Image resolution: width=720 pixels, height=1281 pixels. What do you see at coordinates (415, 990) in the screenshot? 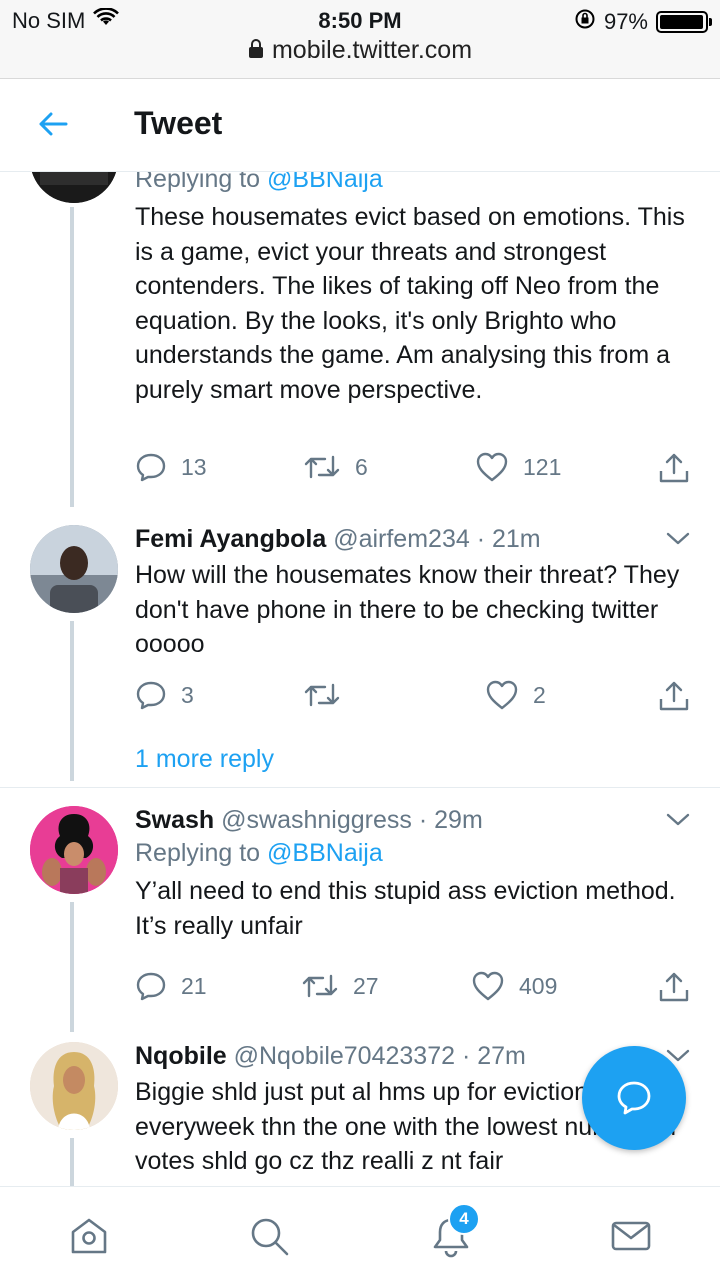
I see `tweet-actions: 21 27 409` at bounding box center [415, 990].